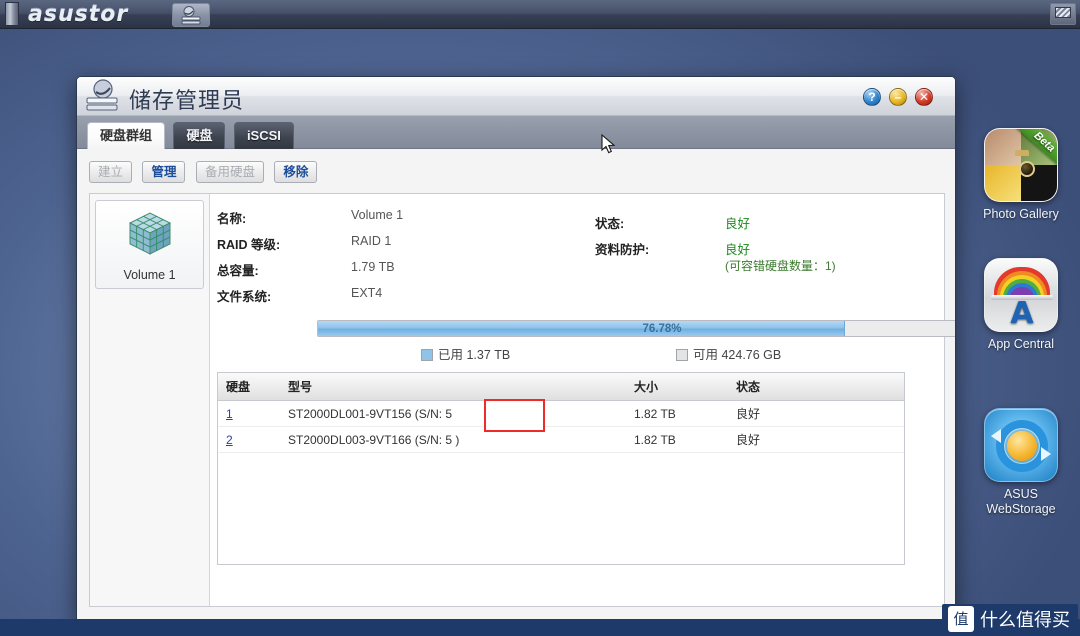  I want to click on filesystem-value: EXT4, so click(367, 293).